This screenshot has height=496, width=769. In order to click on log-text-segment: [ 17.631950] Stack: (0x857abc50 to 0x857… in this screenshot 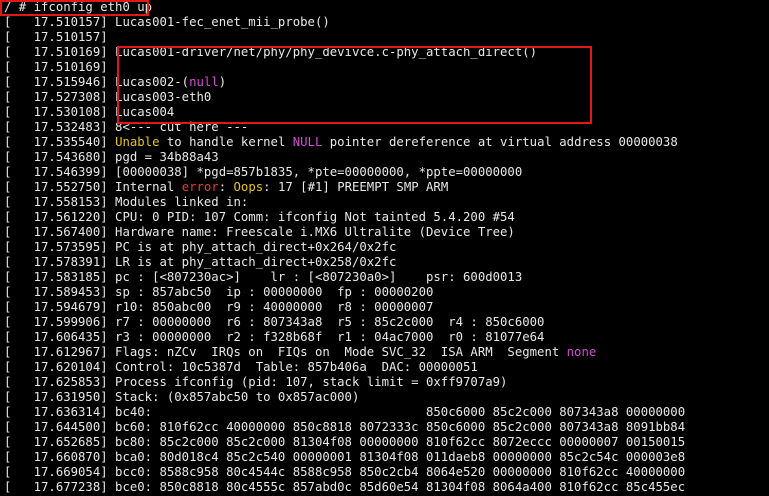, I will do `click(182, 397)`.